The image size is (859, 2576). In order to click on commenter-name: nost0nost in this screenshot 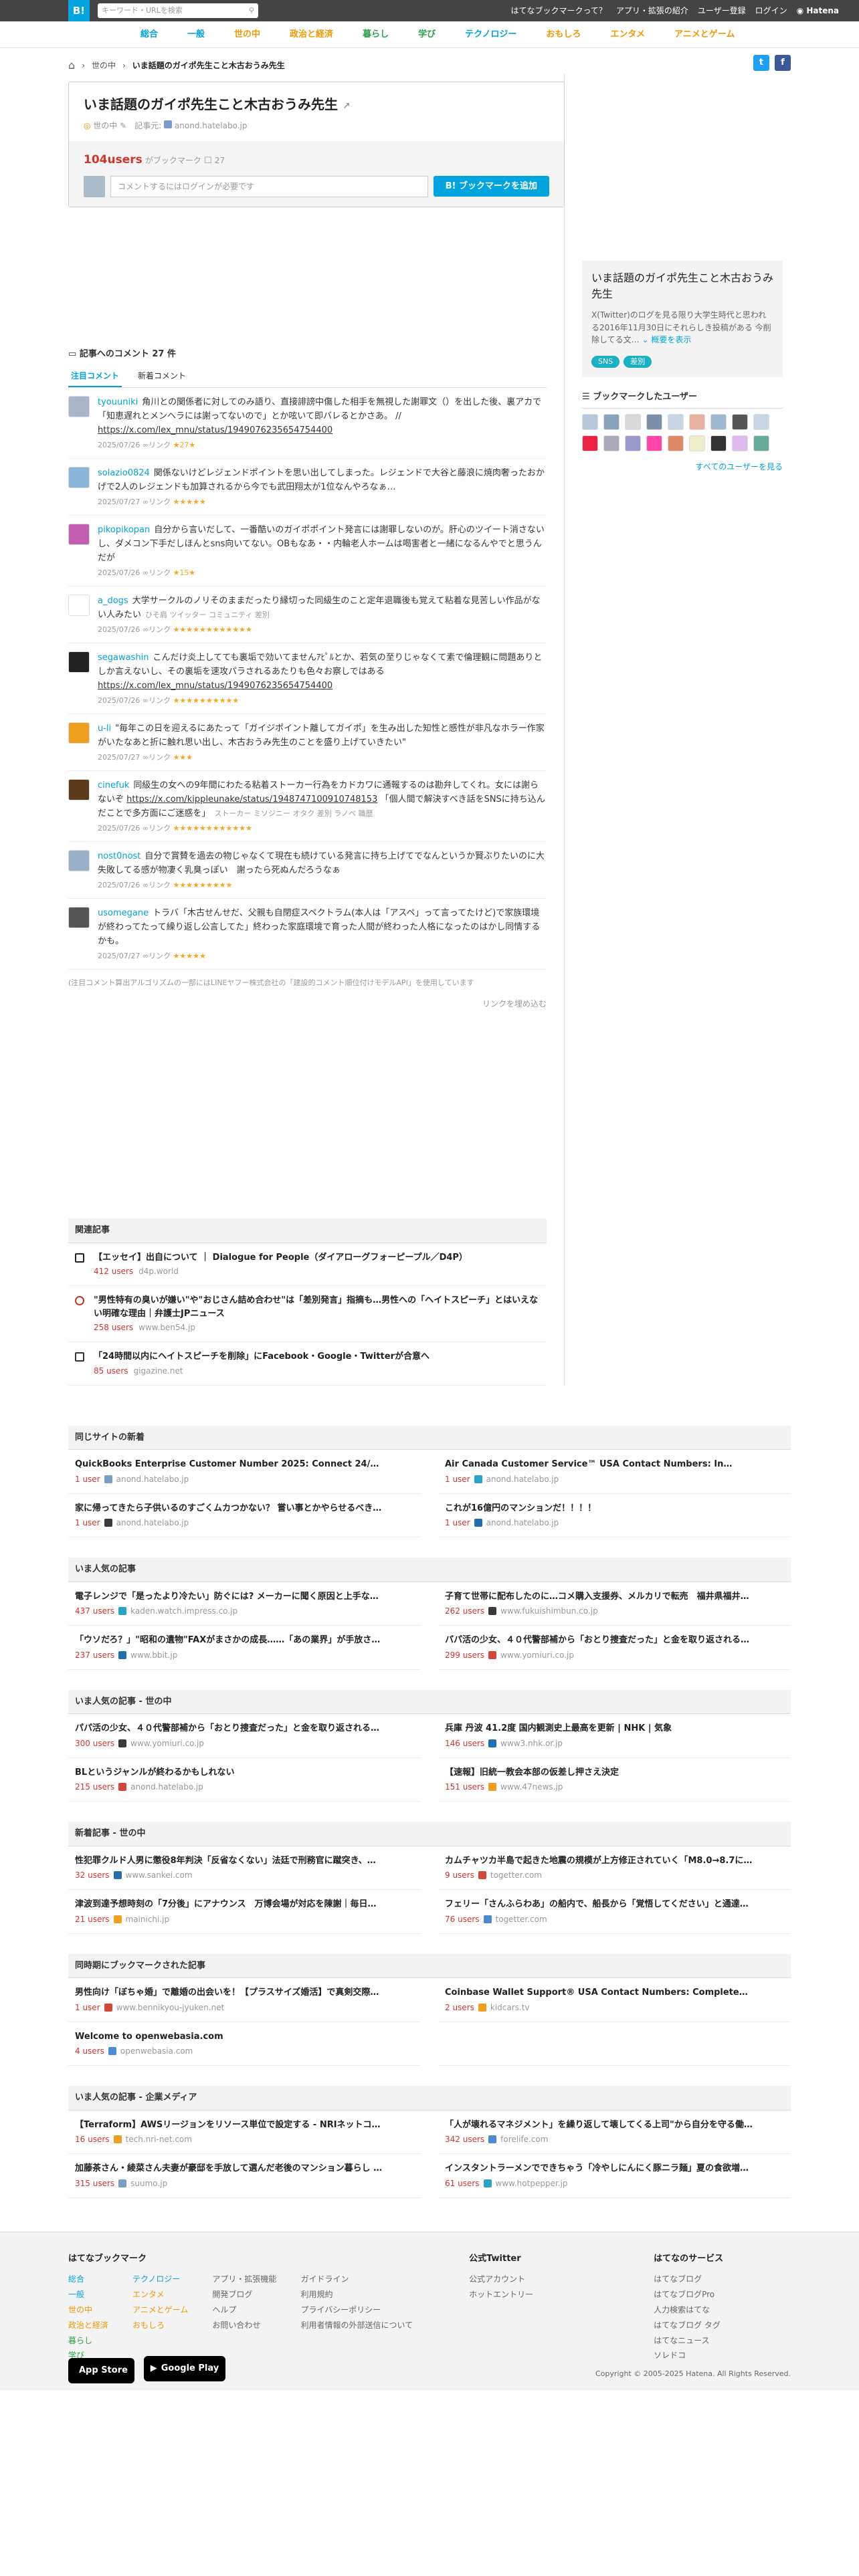, I will do `click(119, 856)`.